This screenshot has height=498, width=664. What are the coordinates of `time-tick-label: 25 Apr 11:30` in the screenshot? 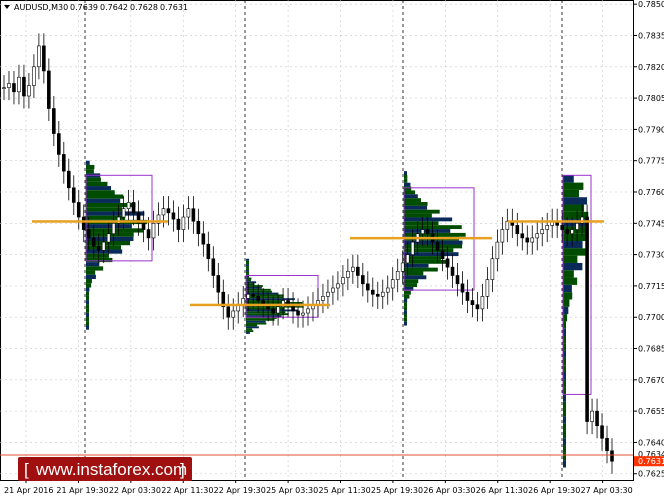 It's located at (345, 490).